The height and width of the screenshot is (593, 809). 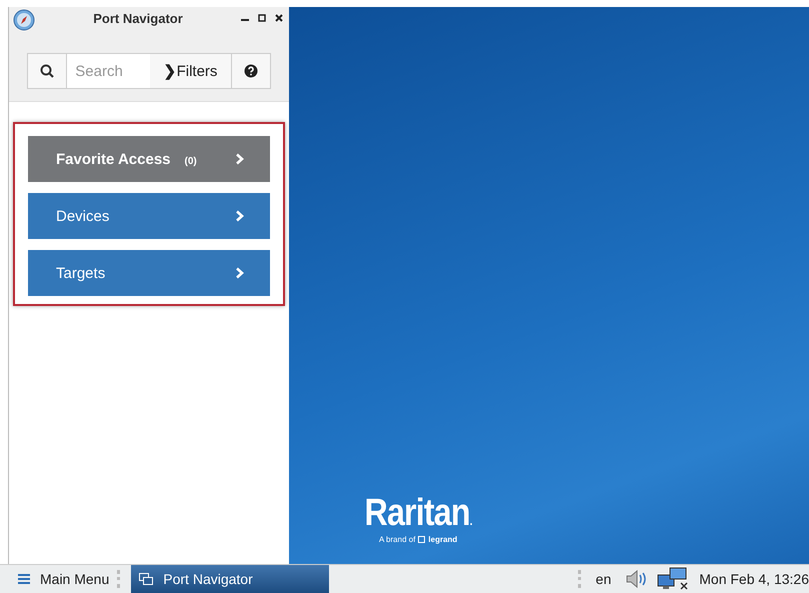 What do you see at coordinates (754, 579) in the screenshot?
I see `clock-text: Mon Feb 4, 13:26` at bounding box center [754, 579].